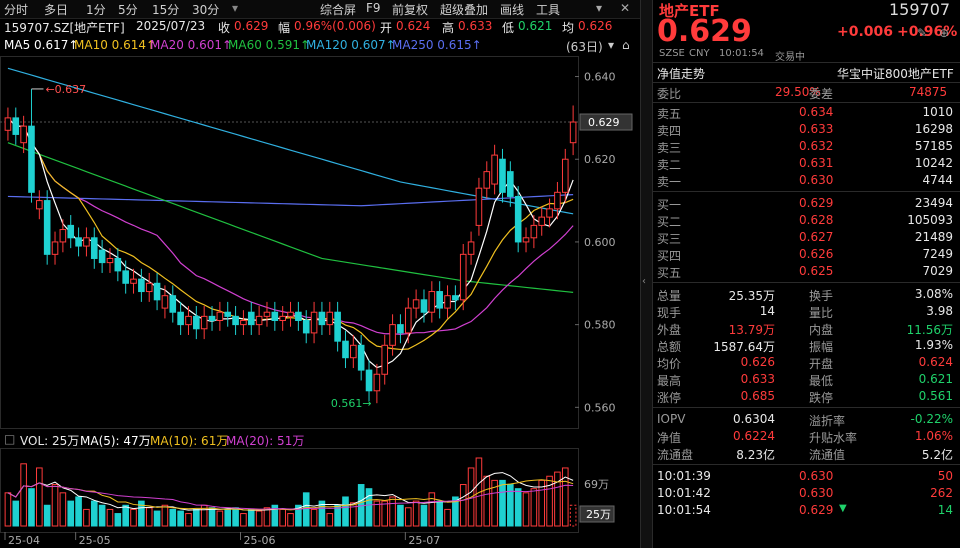 This screenshot has height=548, width=960. I want to click on buy-level: 买三 0.627 21489, so click(807, 238).